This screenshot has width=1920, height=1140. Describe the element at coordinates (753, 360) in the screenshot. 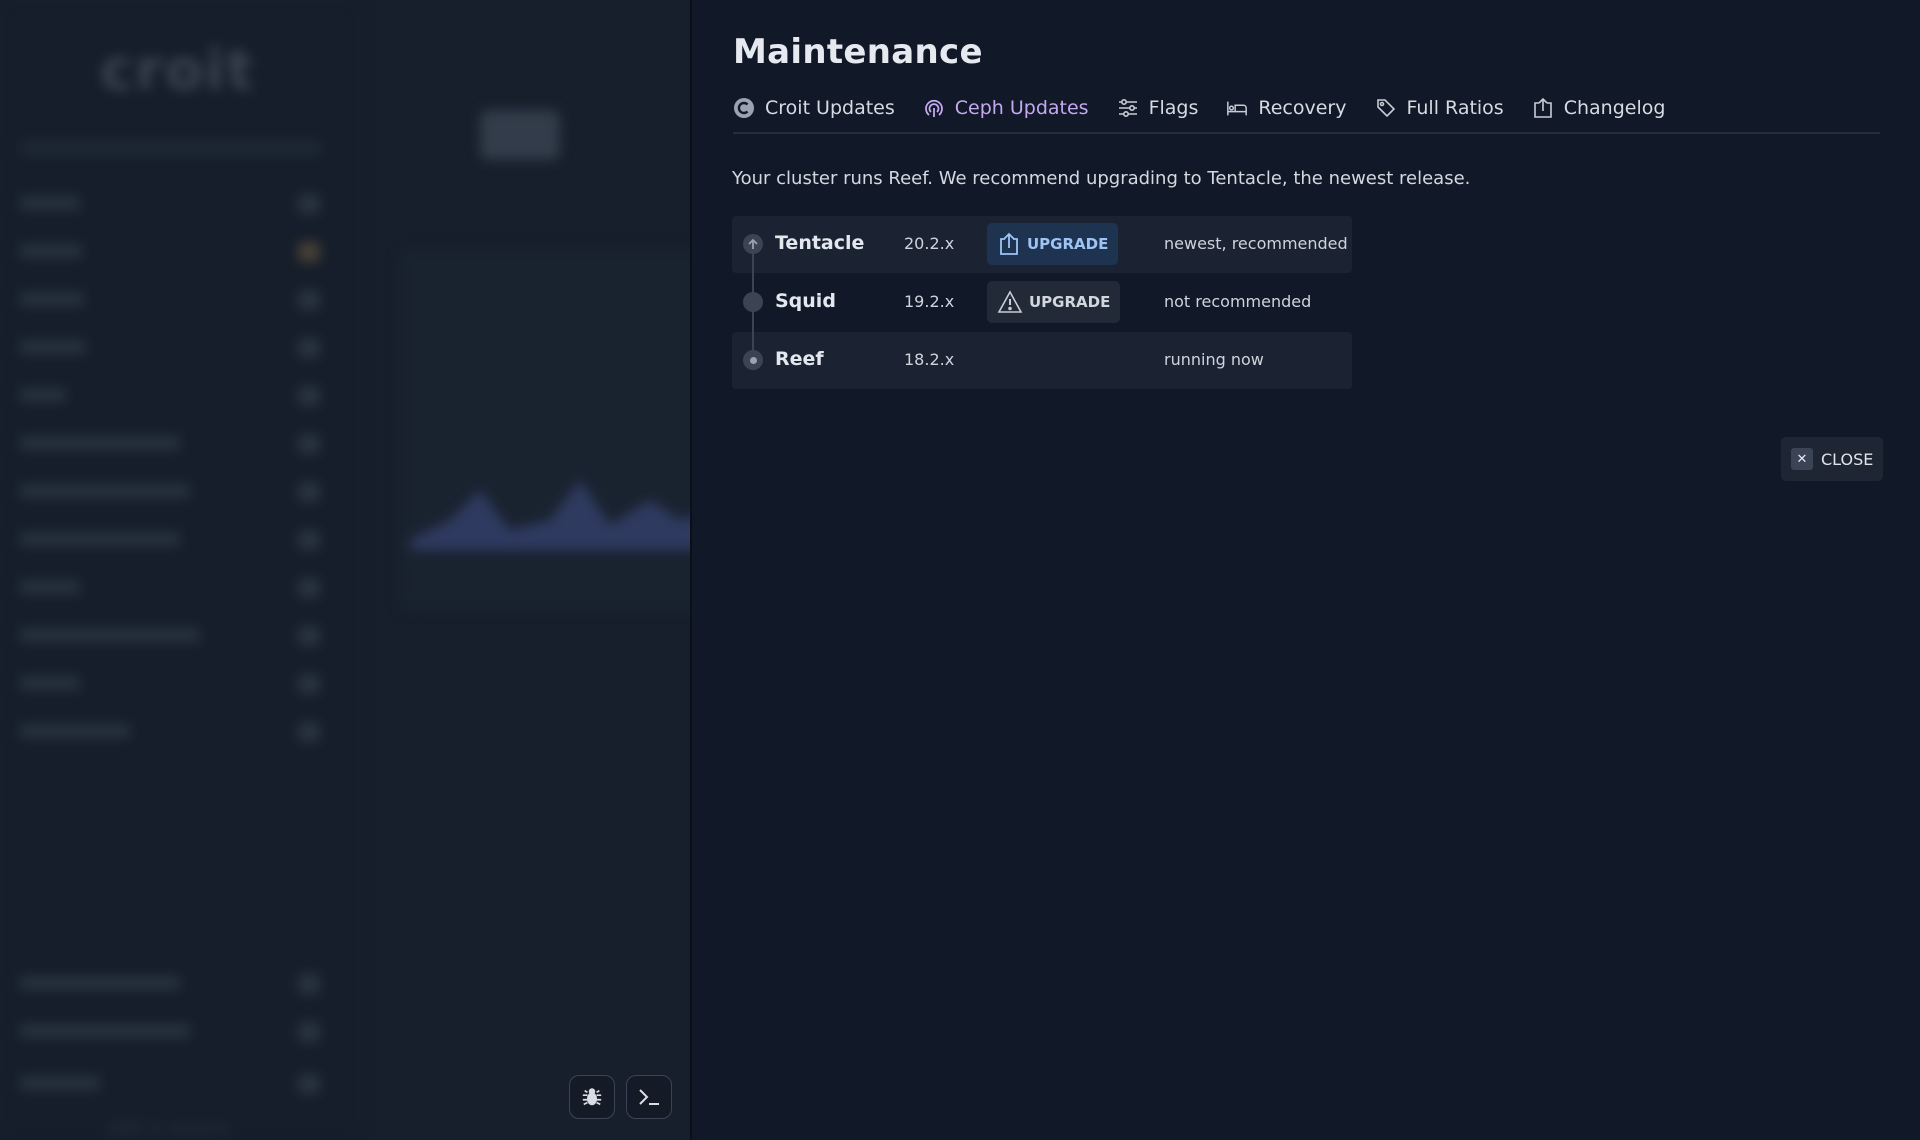

I see `current-release-dot` at that location.